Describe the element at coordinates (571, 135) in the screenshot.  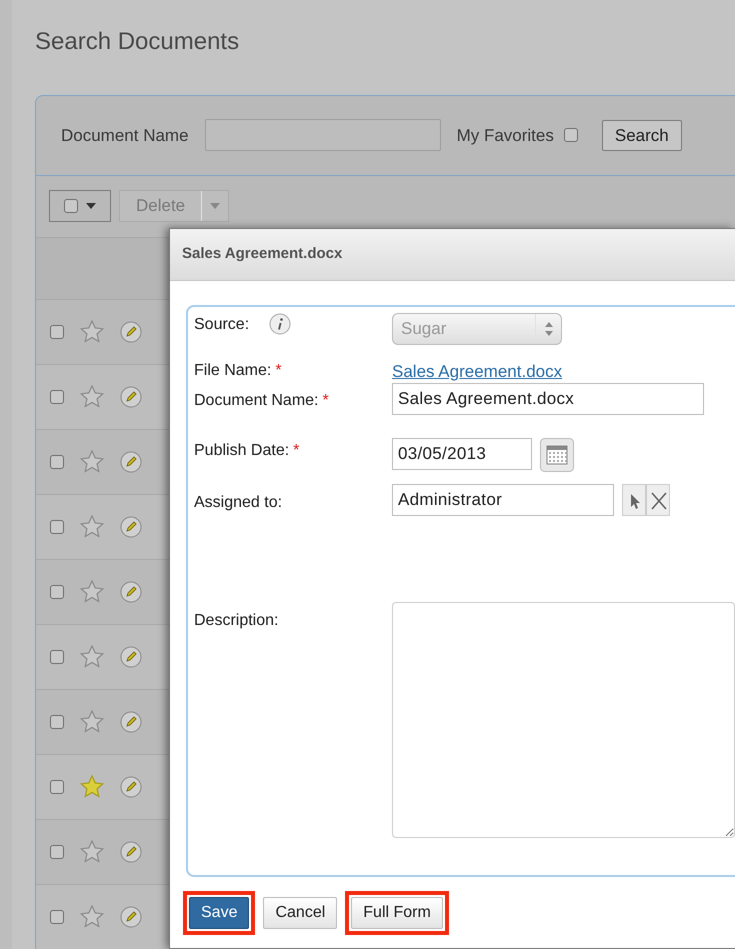
I see `favorites-checkbox` at that location.